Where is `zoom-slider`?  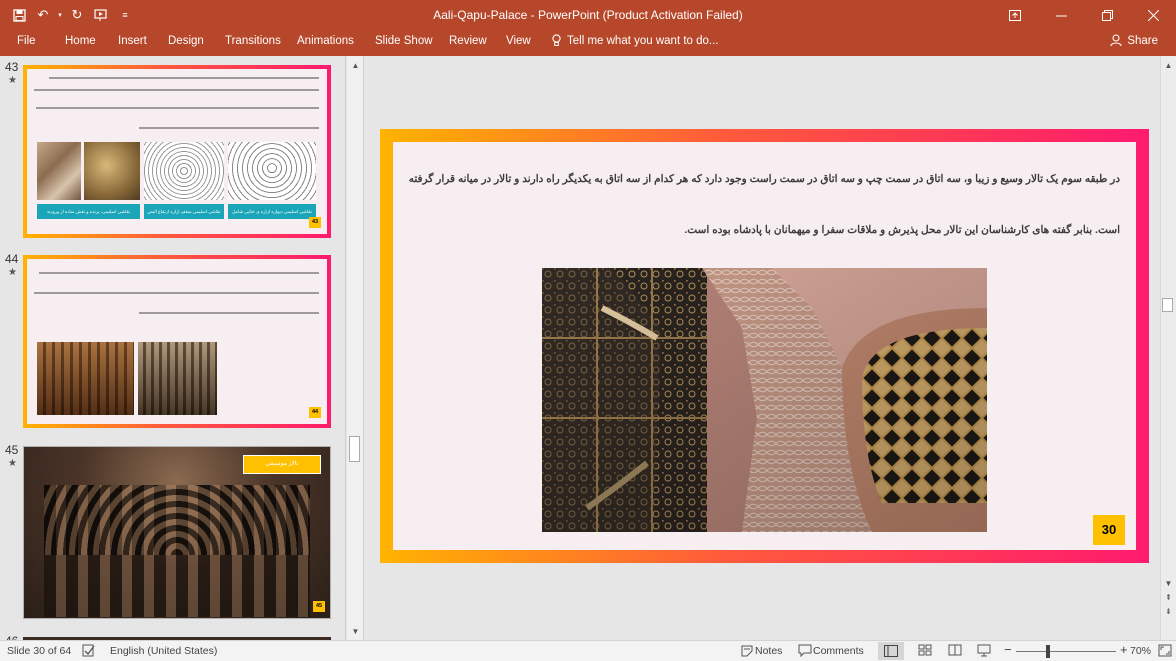 zoom-slider is located at coordinates (1066, 651).